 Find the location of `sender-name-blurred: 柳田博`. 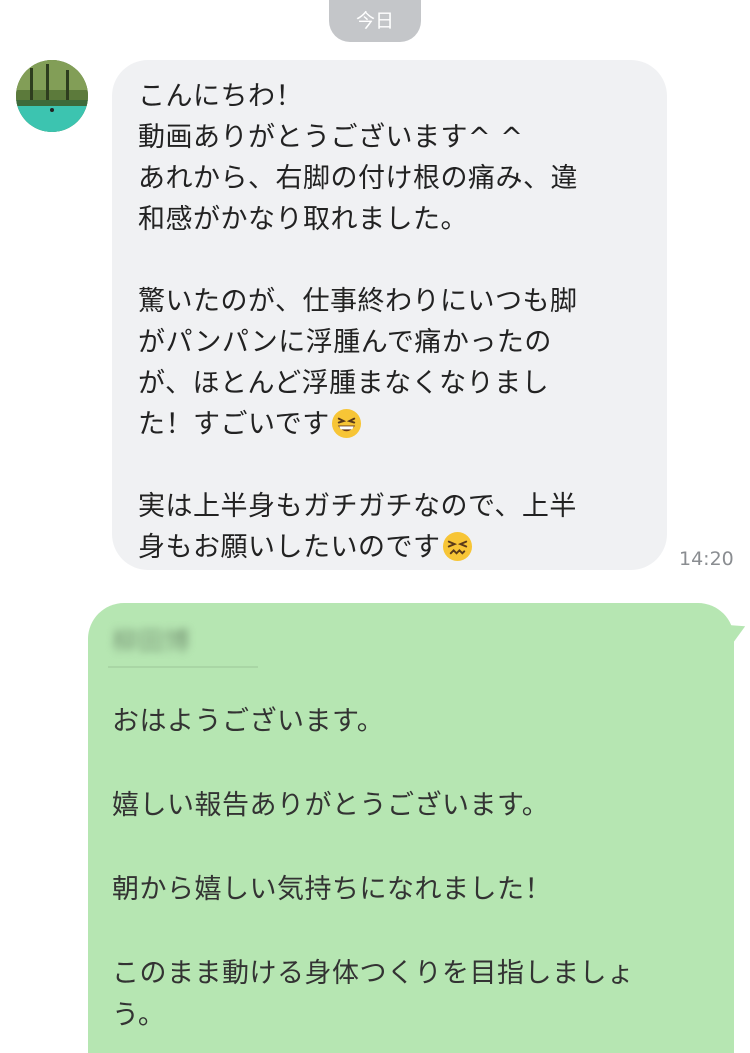

sender-name-blurred: 柳田博 is located at coordinates (151, 642).